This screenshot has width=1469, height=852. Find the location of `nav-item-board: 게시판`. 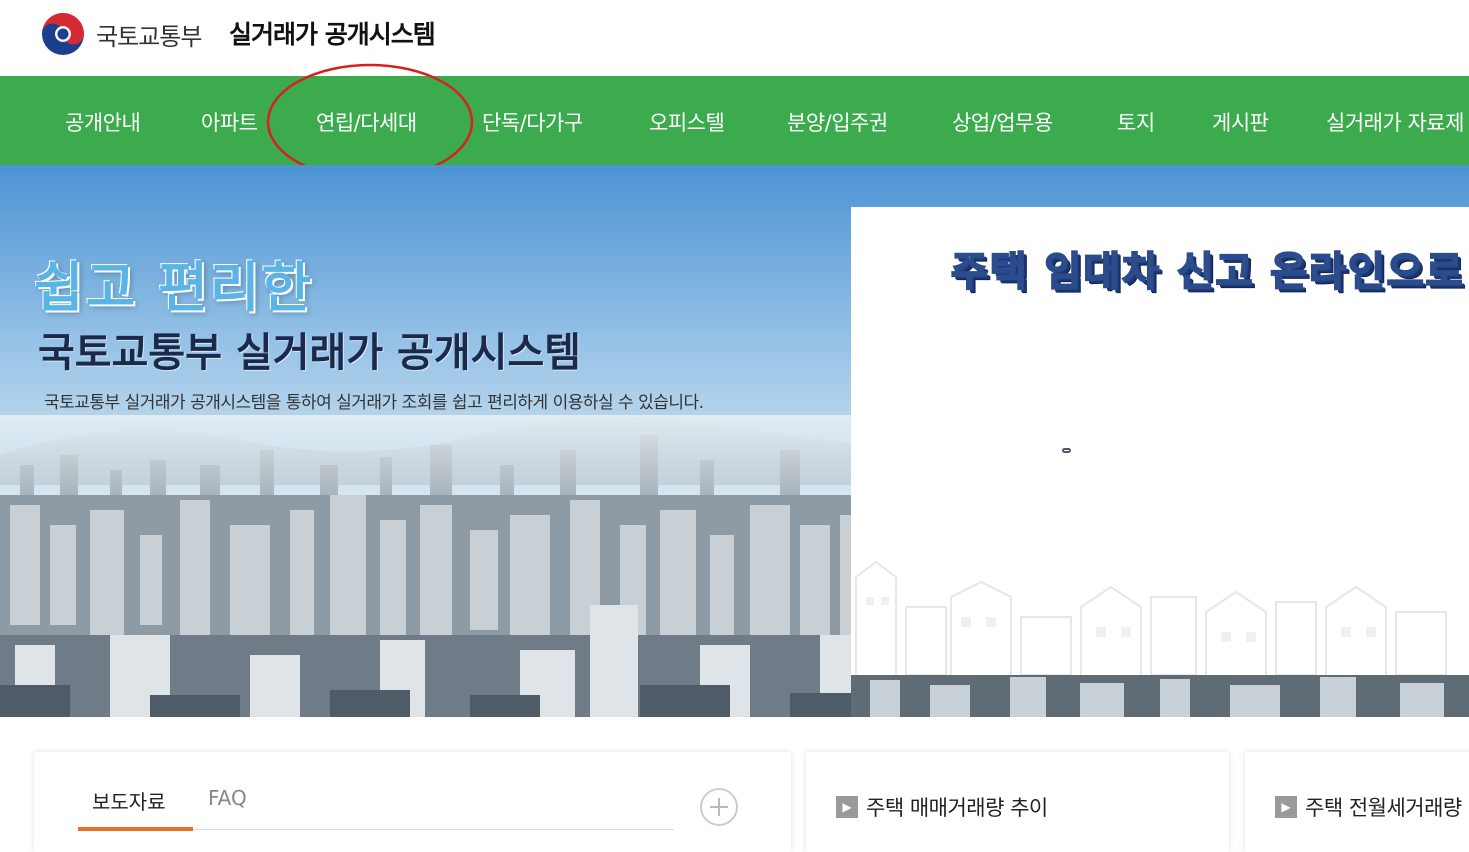

nav-item-board: 게시판 is located at coordinates (1240, 122).